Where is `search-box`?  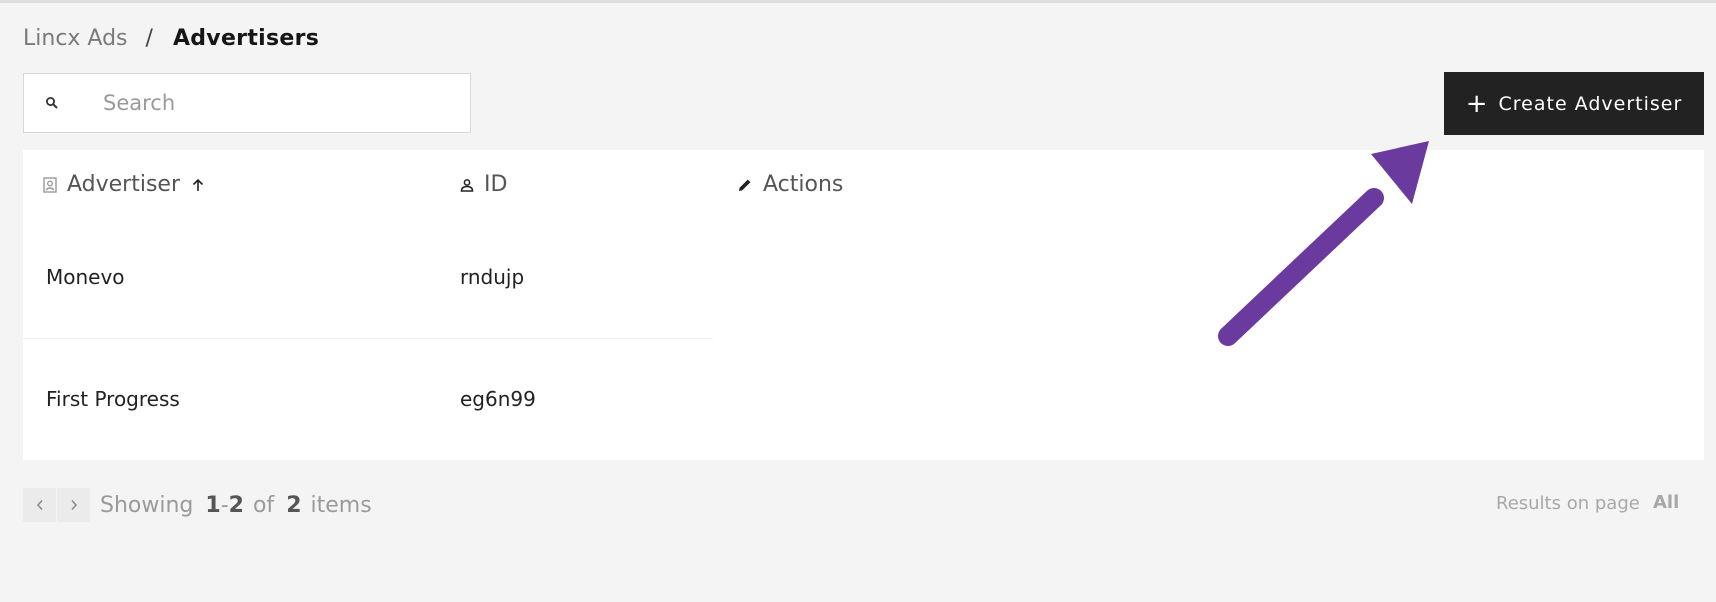 search-box is located at coordinates (247, 103).